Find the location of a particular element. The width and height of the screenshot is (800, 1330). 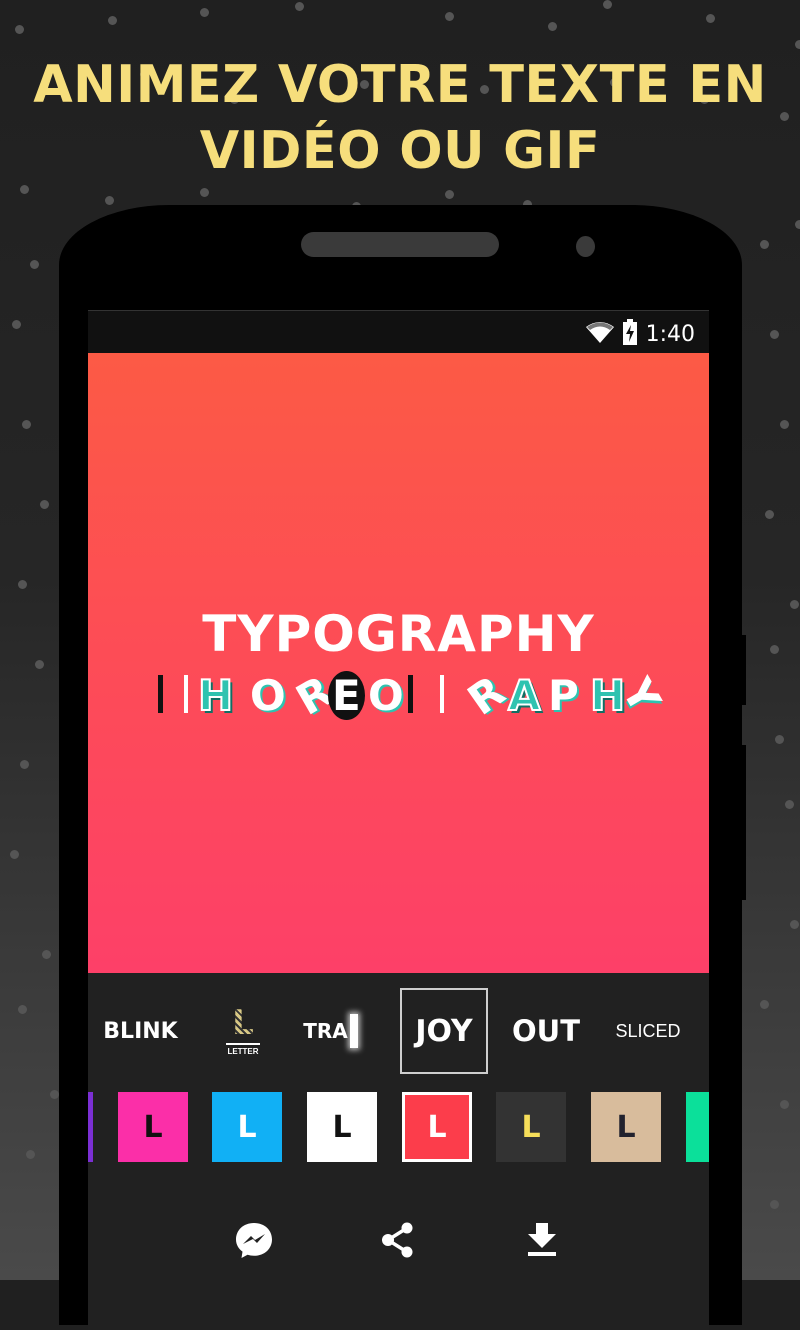

animated-text-preview: HOREORAPHY is located at coordinates (410, 696).